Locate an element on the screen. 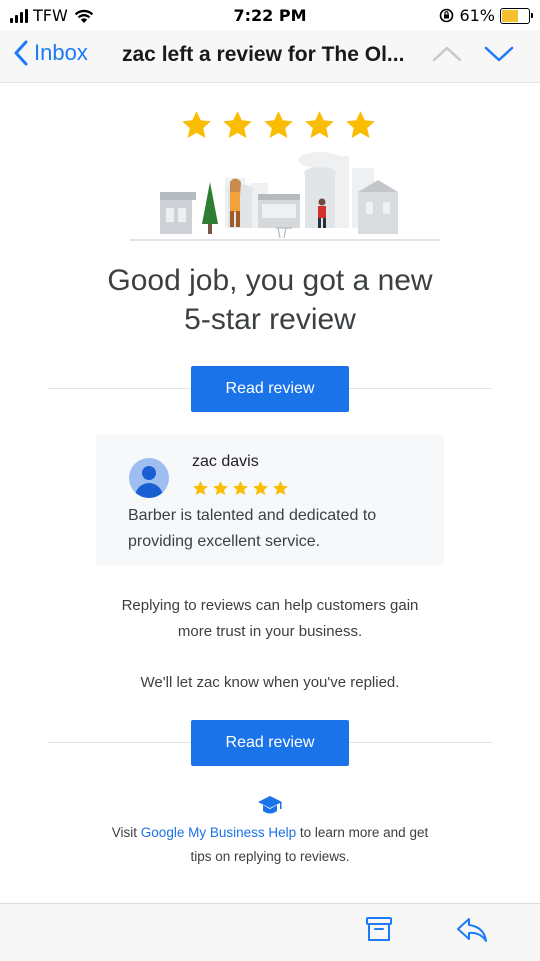 The image size is (540, 961). avatar is located at coordinates (149, 478).